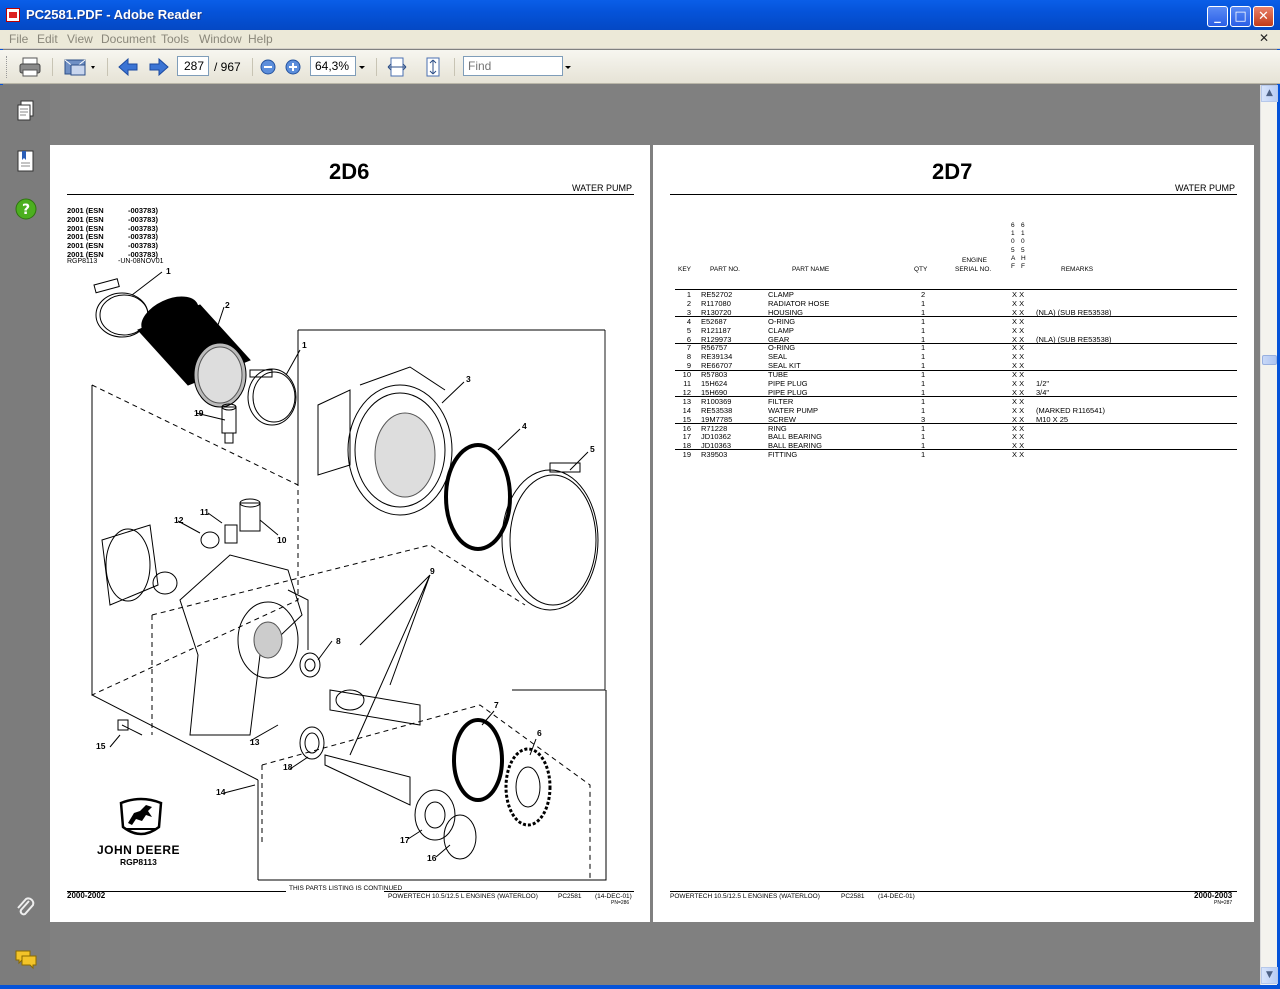  I want to click on callout: 12, so click(179, 520).